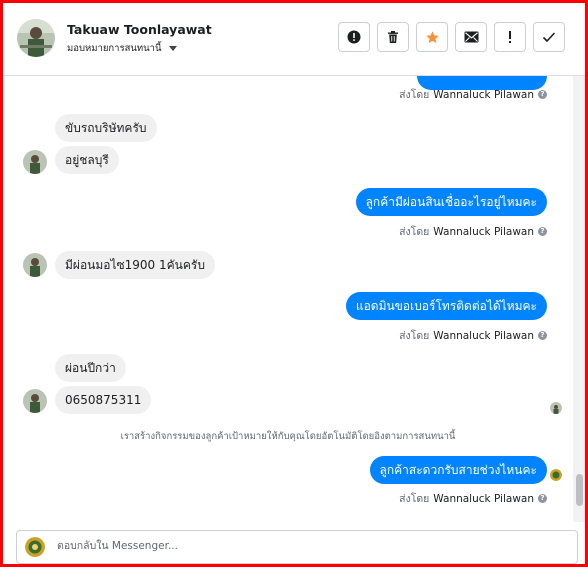 Image resolution: width=588 pixels, height=567 pixels. I want to click on delete-button, so click(393, 37).